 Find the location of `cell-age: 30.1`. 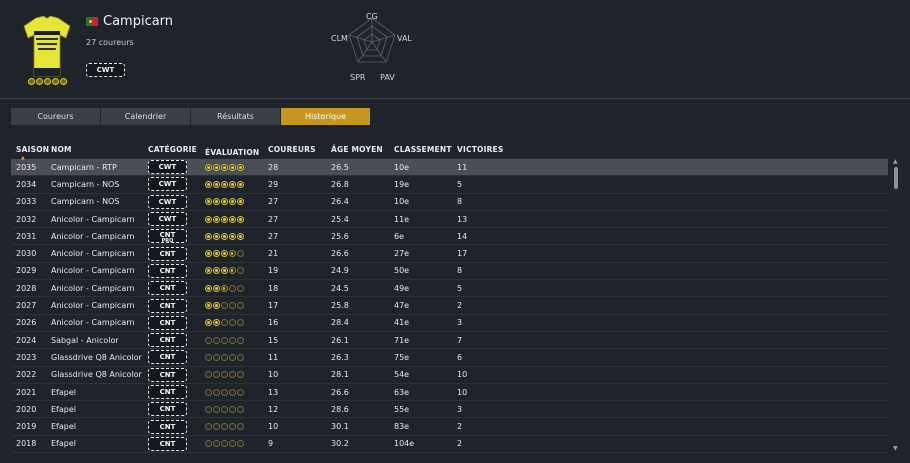

cell-age: 30.1 is located at coordinates (340, 427).